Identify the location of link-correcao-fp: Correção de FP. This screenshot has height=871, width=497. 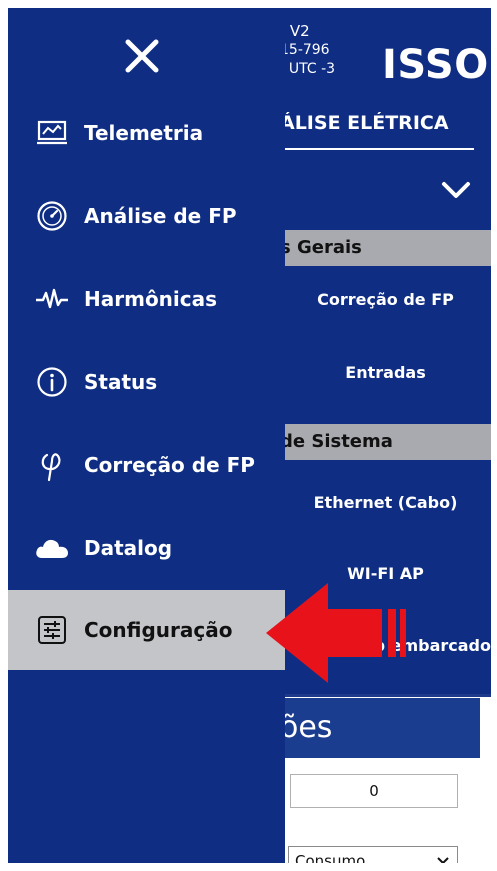
(385, 299).